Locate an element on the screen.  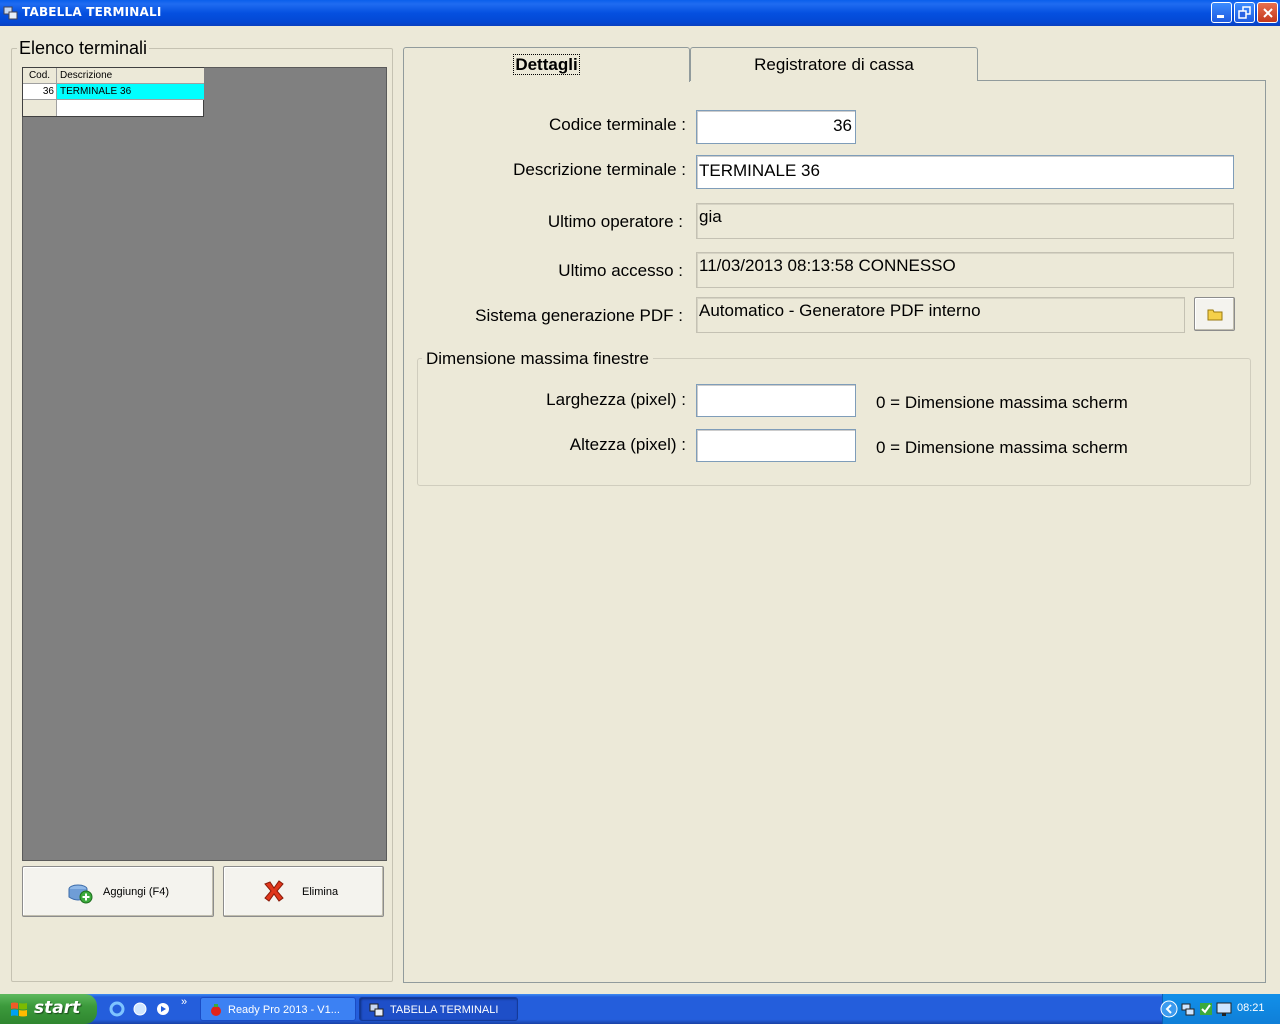
header-descrizione: Descrizione is located at coordinates (130, 76).